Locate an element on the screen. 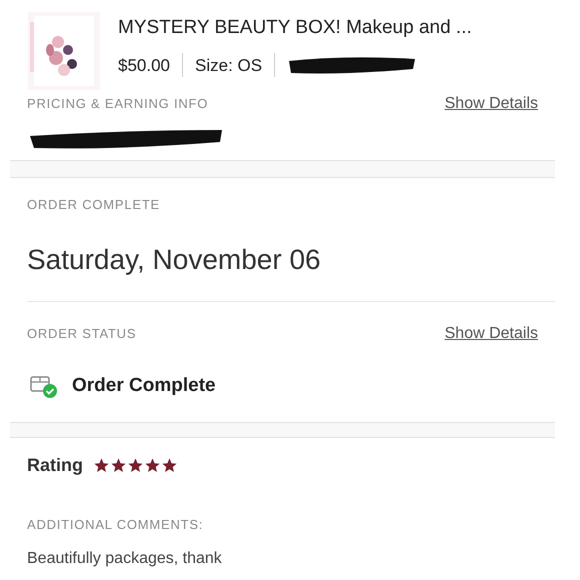  order-date: Saturday, November 06 is located at coordinates (174, 259).